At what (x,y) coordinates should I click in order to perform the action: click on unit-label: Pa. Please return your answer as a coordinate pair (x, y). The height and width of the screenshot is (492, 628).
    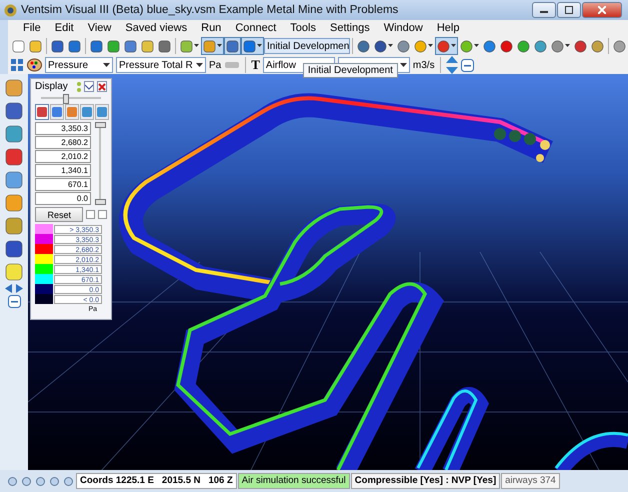
    Looking at the image, I should click on (215, 65).